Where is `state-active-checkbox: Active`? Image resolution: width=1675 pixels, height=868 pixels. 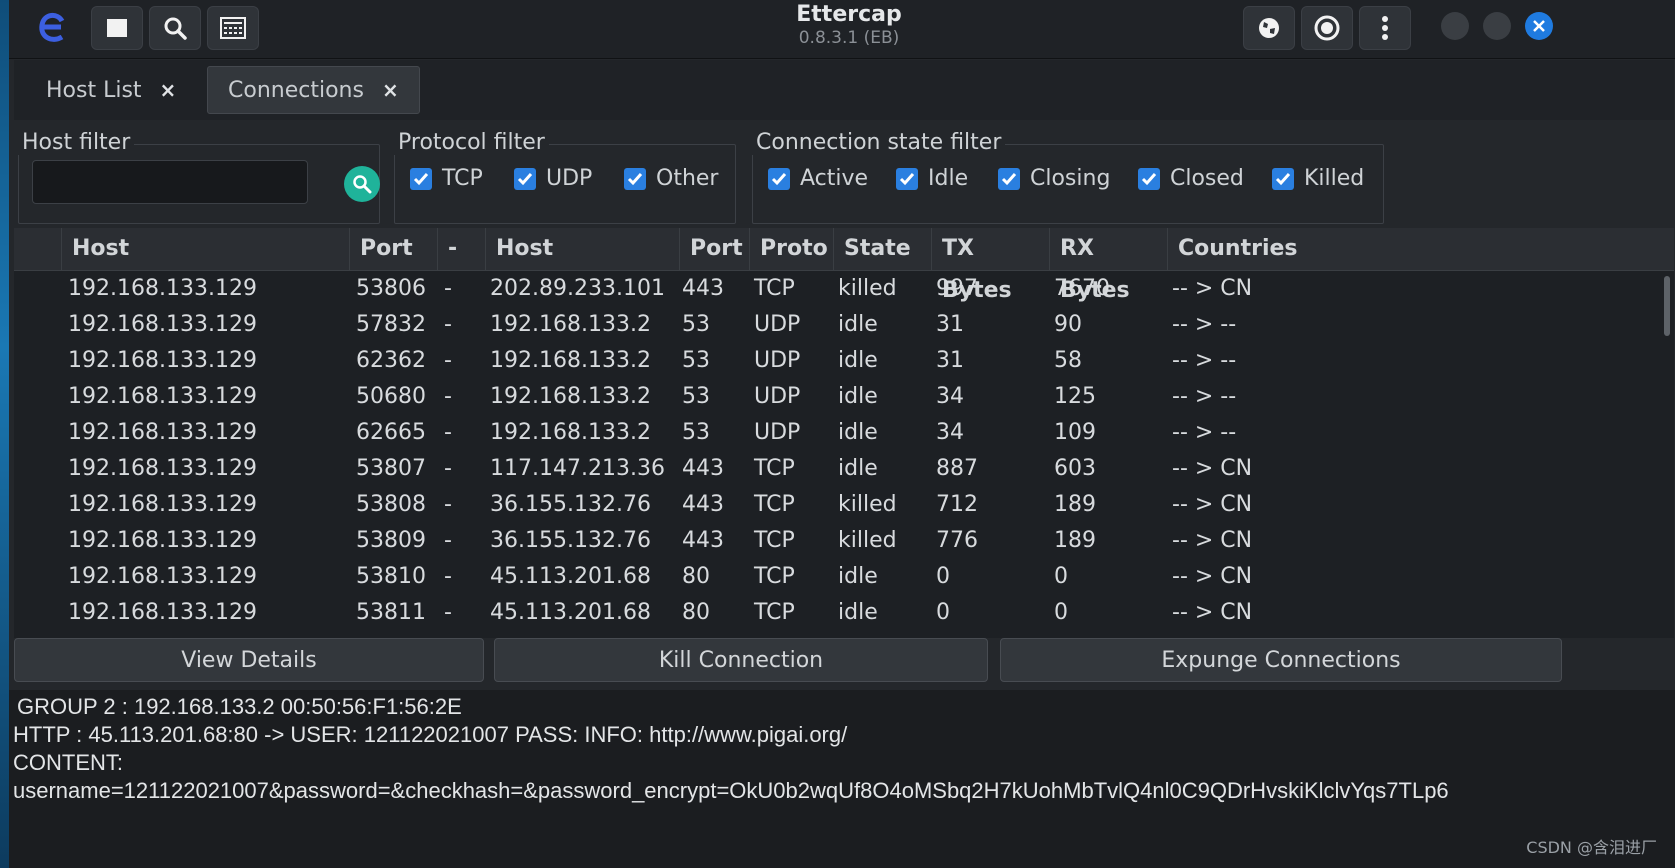
state-active-checkbox: Active is located at coordinates (818, 178).